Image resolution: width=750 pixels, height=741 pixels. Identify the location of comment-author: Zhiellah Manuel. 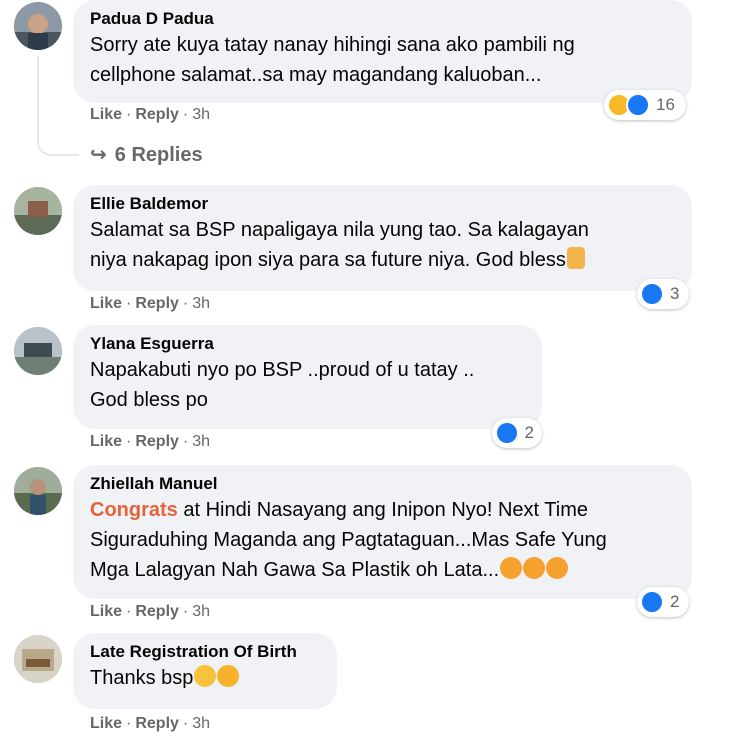
(382, 484).